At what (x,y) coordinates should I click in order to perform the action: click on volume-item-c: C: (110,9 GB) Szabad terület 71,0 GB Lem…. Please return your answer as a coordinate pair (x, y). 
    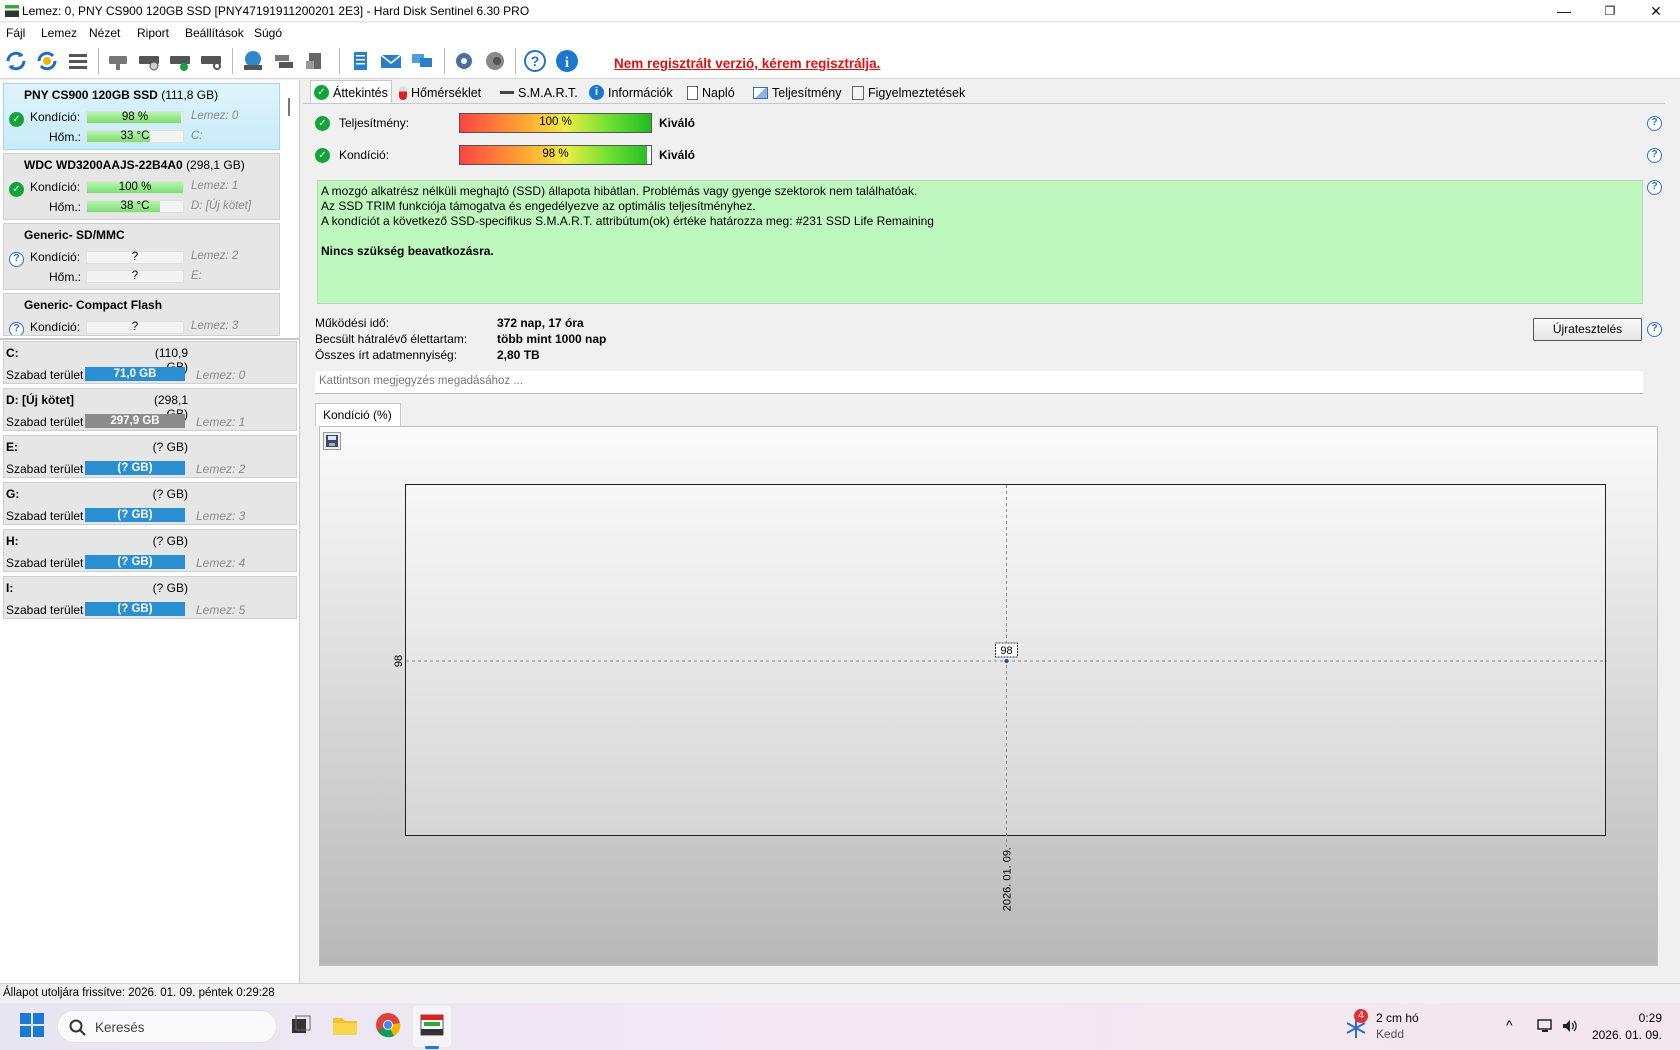
    Looking at the image, I should click on (150, 362).